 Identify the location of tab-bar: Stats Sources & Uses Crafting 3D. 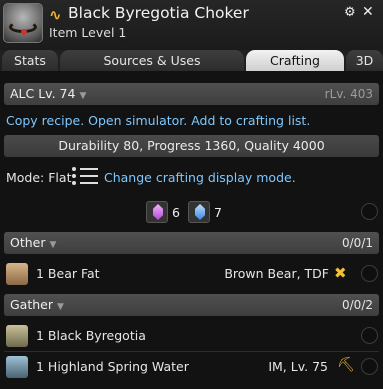
(191, 60).